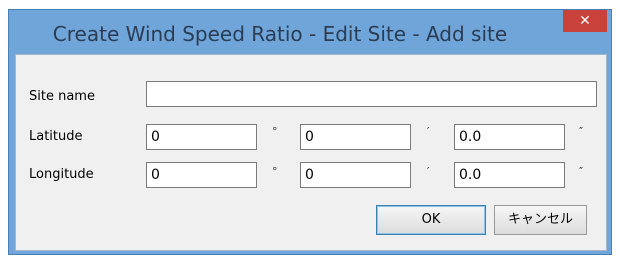 This screenshot has width=620, height=261. Describe the element at coordinates (509, 175) in the screenshot. I see `longitude-seconds-input: 0.0` at that location.